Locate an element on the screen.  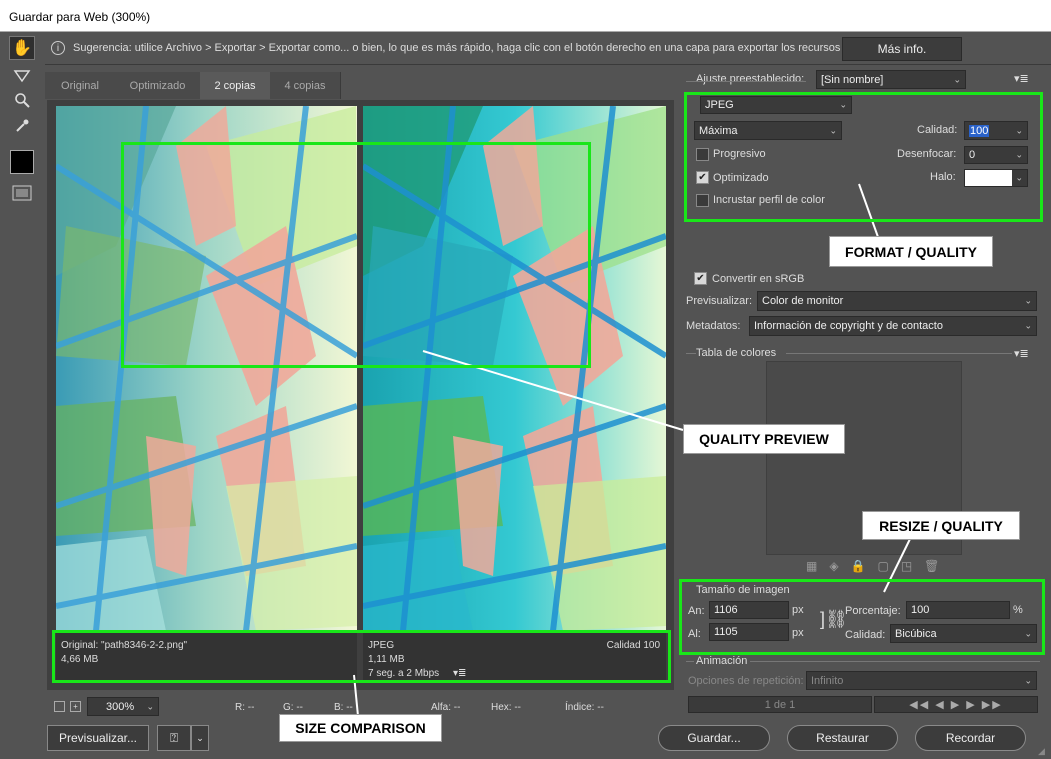
format-quality-callout: FORMAT / QUALITY is located at coordinates (911, 251).